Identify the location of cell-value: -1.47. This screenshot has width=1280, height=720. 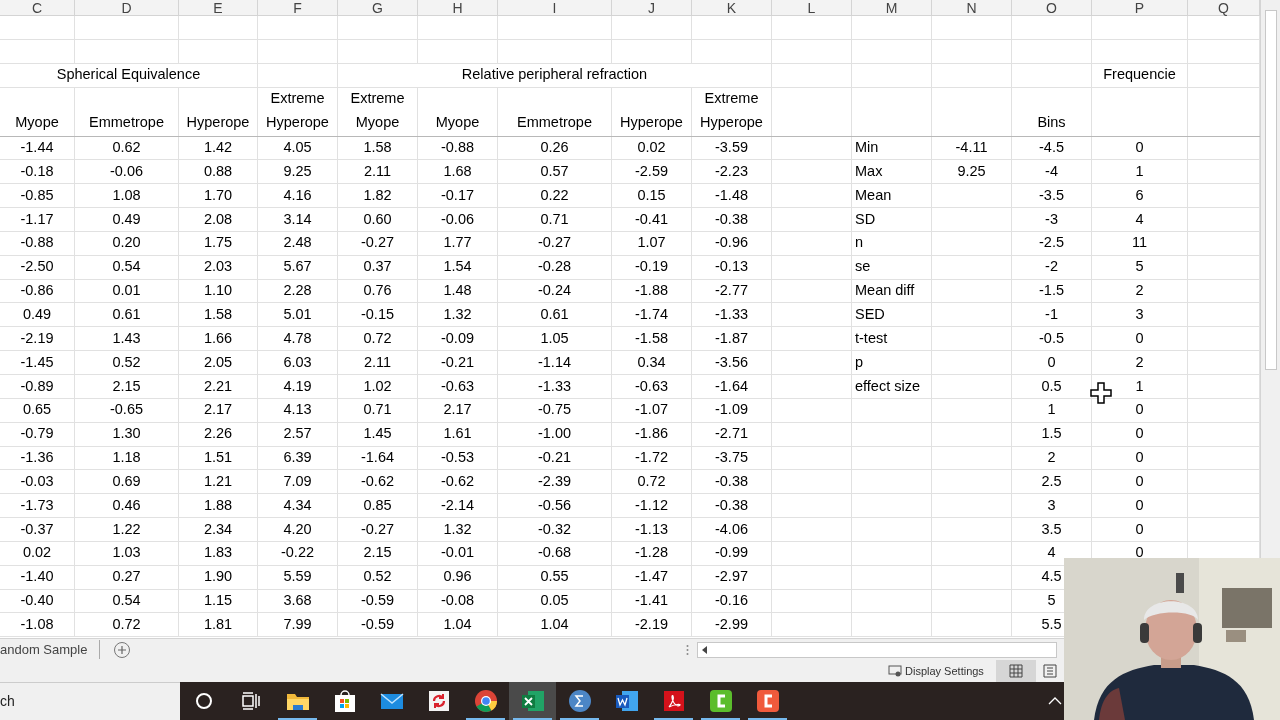
(651, 577).